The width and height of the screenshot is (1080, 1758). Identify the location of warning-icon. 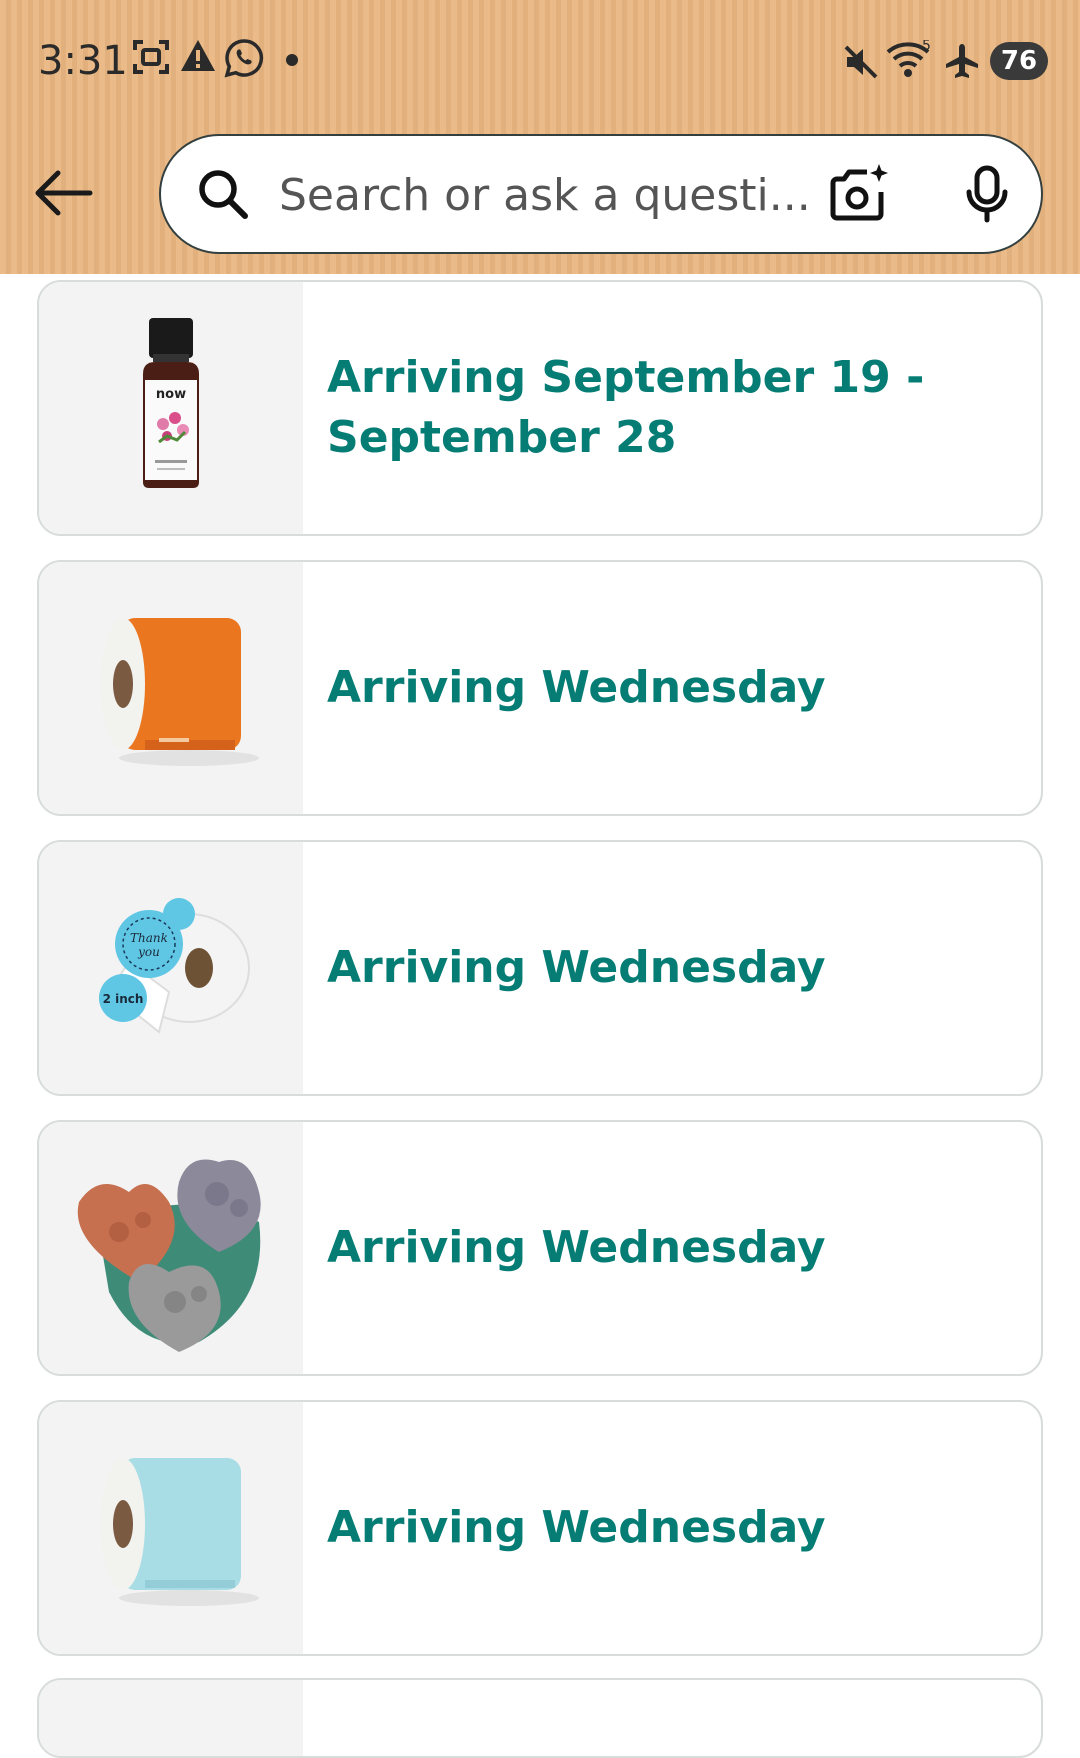
(198, 55).